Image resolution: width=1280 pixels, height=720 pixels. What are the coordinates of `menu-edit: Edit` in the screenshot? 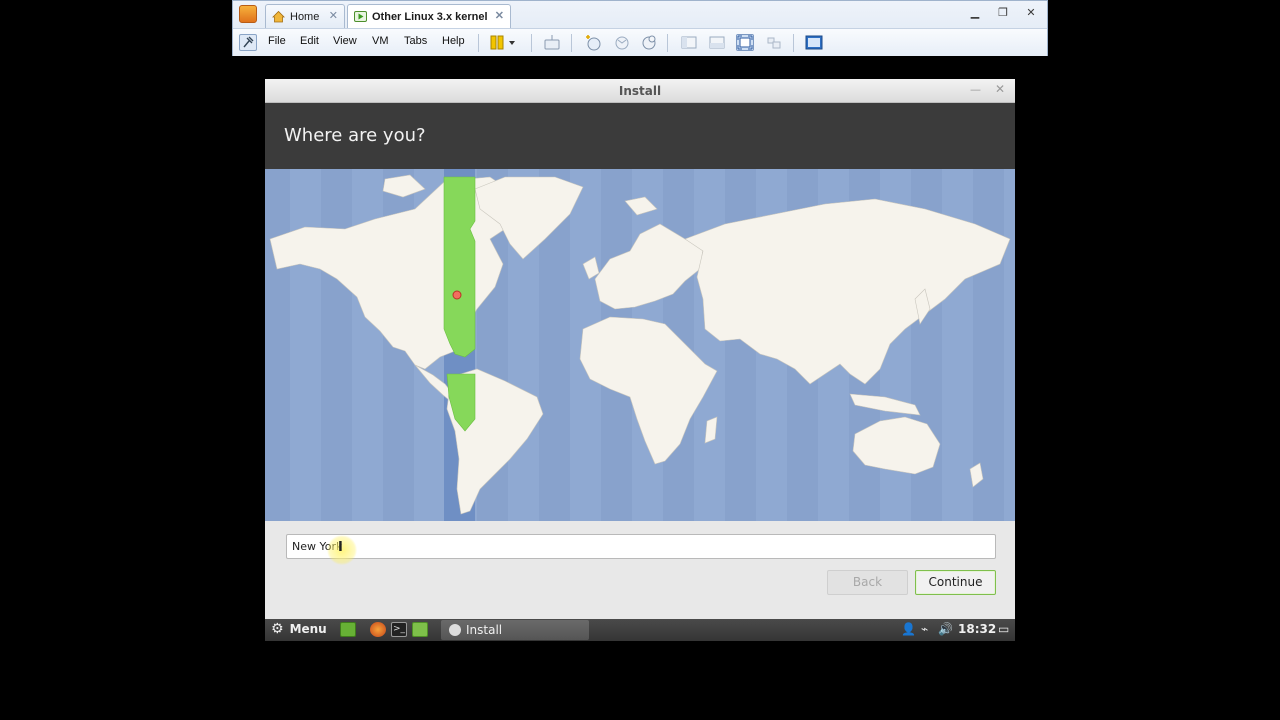 It's located at (309, 41).